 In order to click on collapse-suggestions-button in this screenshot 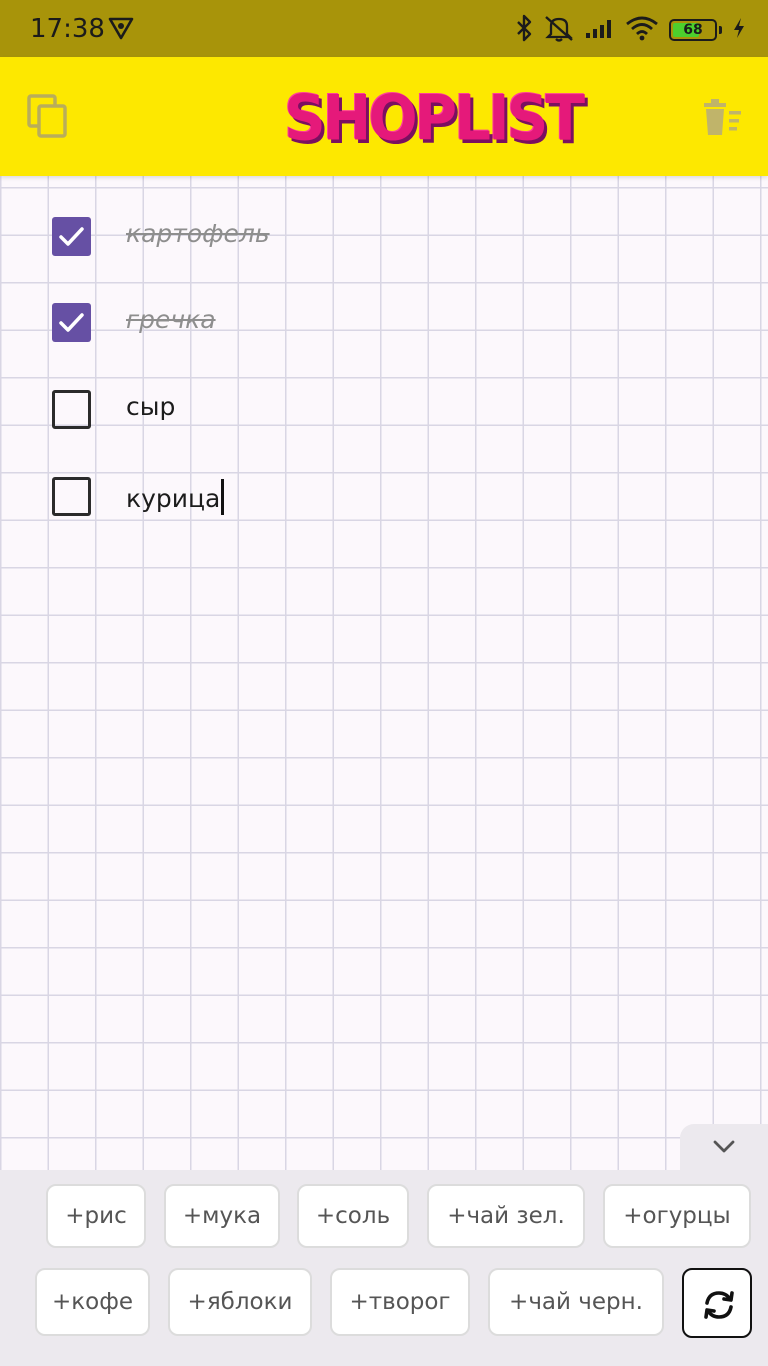, I will do `click(724, 1148)`.